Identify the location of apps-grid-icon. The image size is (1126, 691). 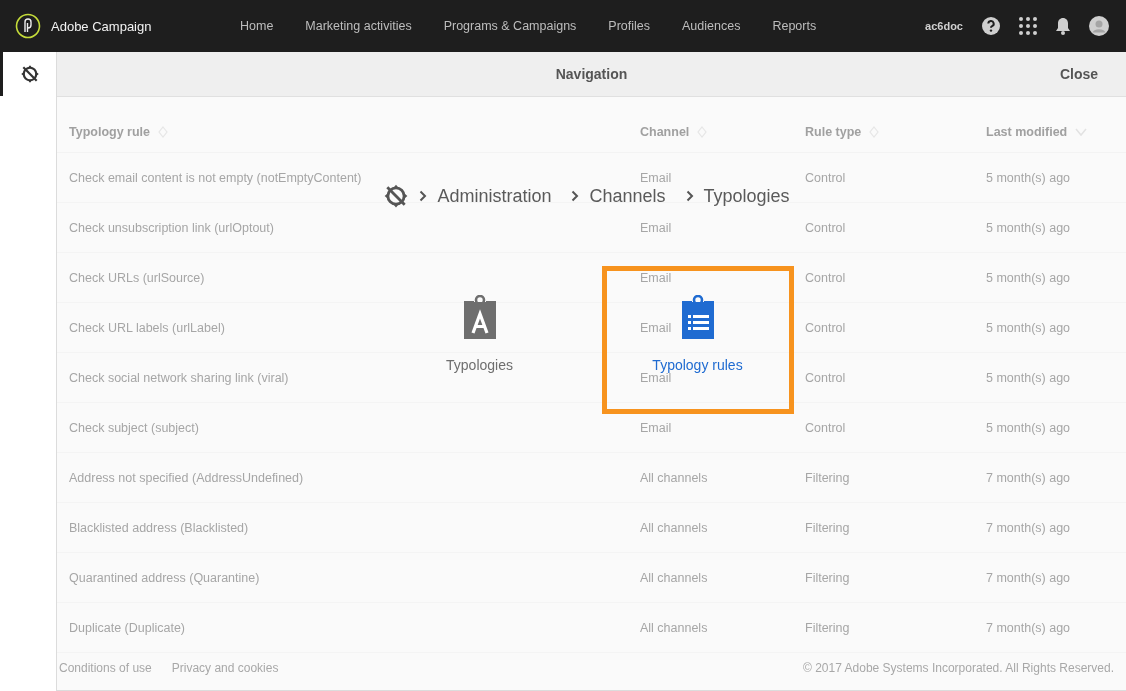
(1028, 26).